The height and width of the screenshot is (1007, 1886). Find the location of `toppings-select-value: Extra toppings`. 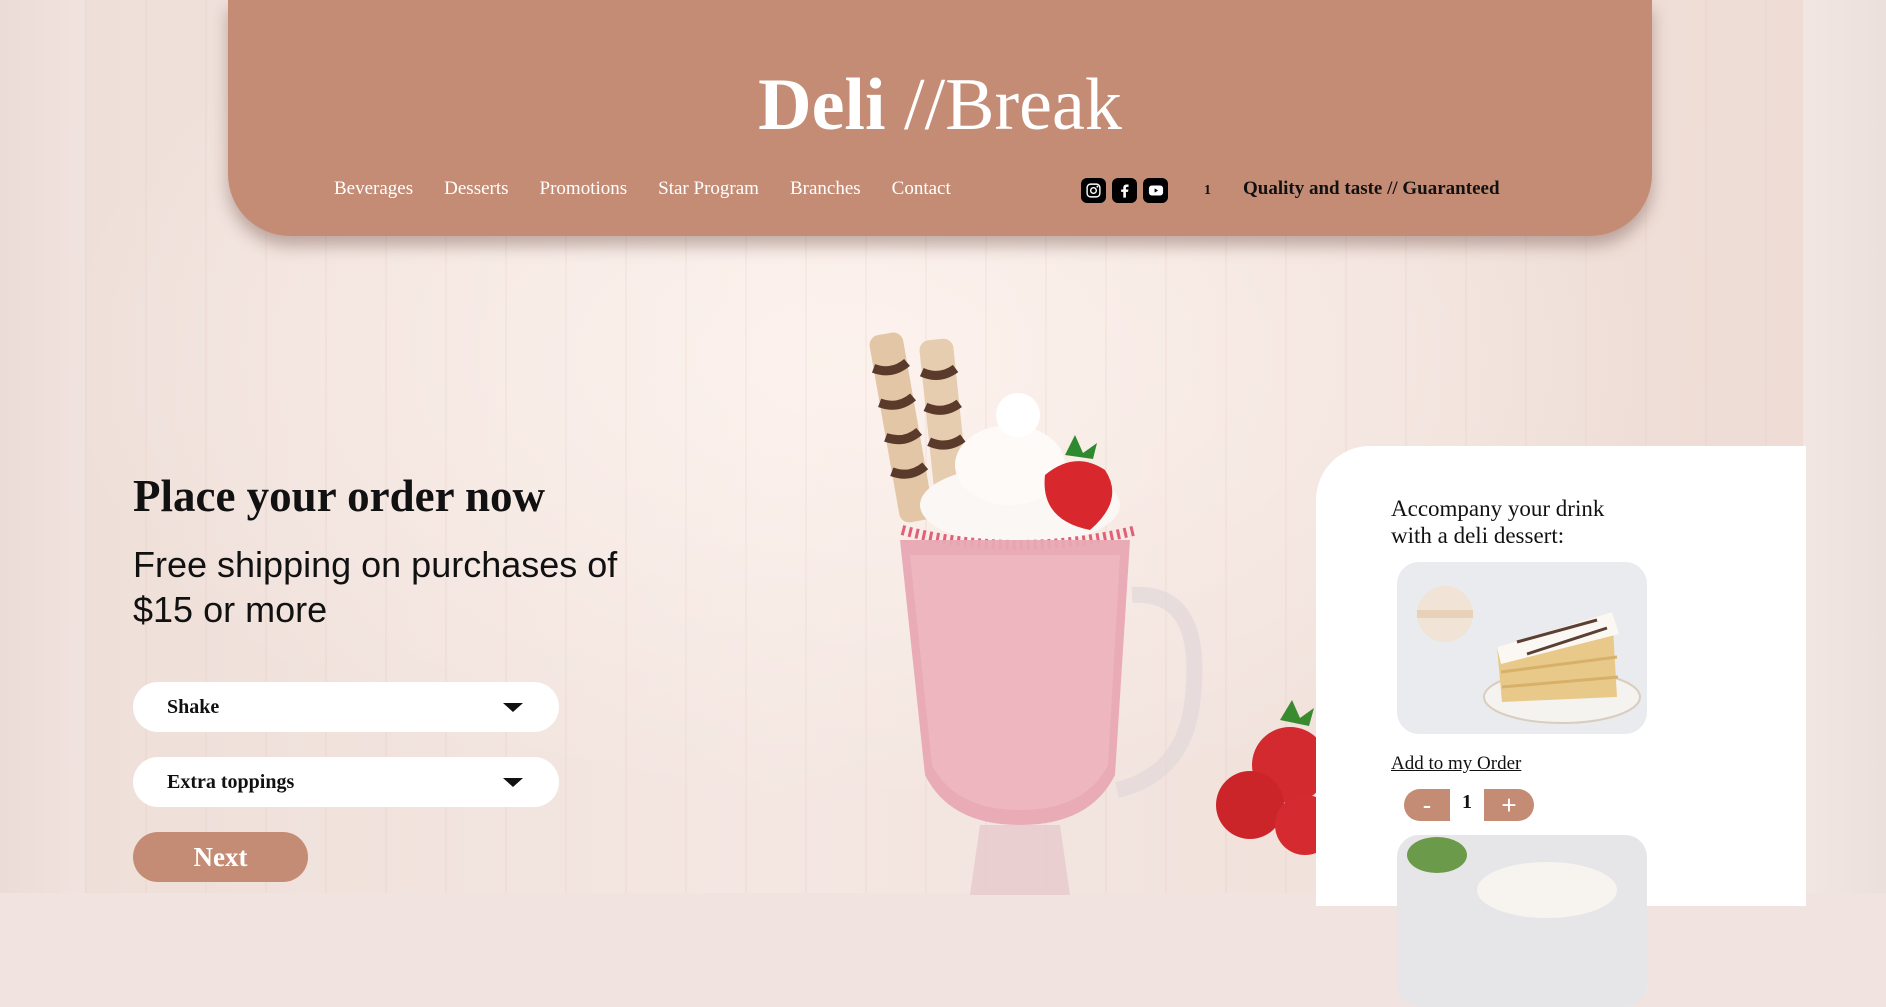

toppings-select-value: Extra toppings is located at coordinates (231, 781).